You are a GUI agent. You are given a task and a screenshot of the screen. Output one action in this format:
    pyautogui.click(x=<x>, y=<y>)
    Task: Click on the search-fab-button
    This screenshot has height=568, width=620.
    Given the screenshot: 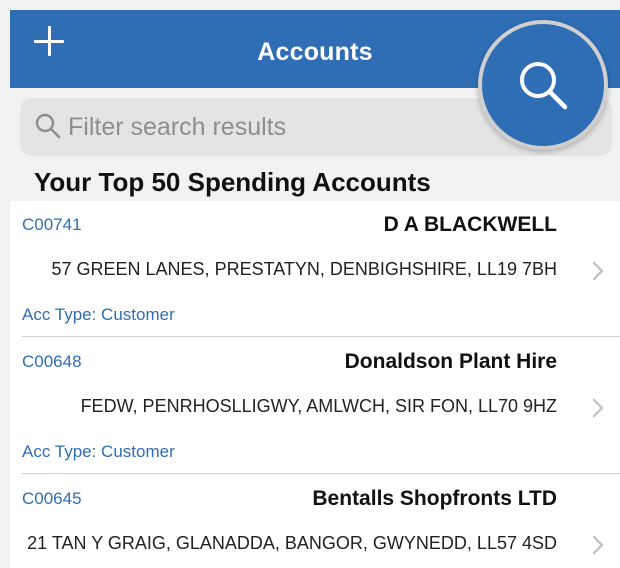 What is the action you would take?
    pyautogui.click(x=543, y=85)
    